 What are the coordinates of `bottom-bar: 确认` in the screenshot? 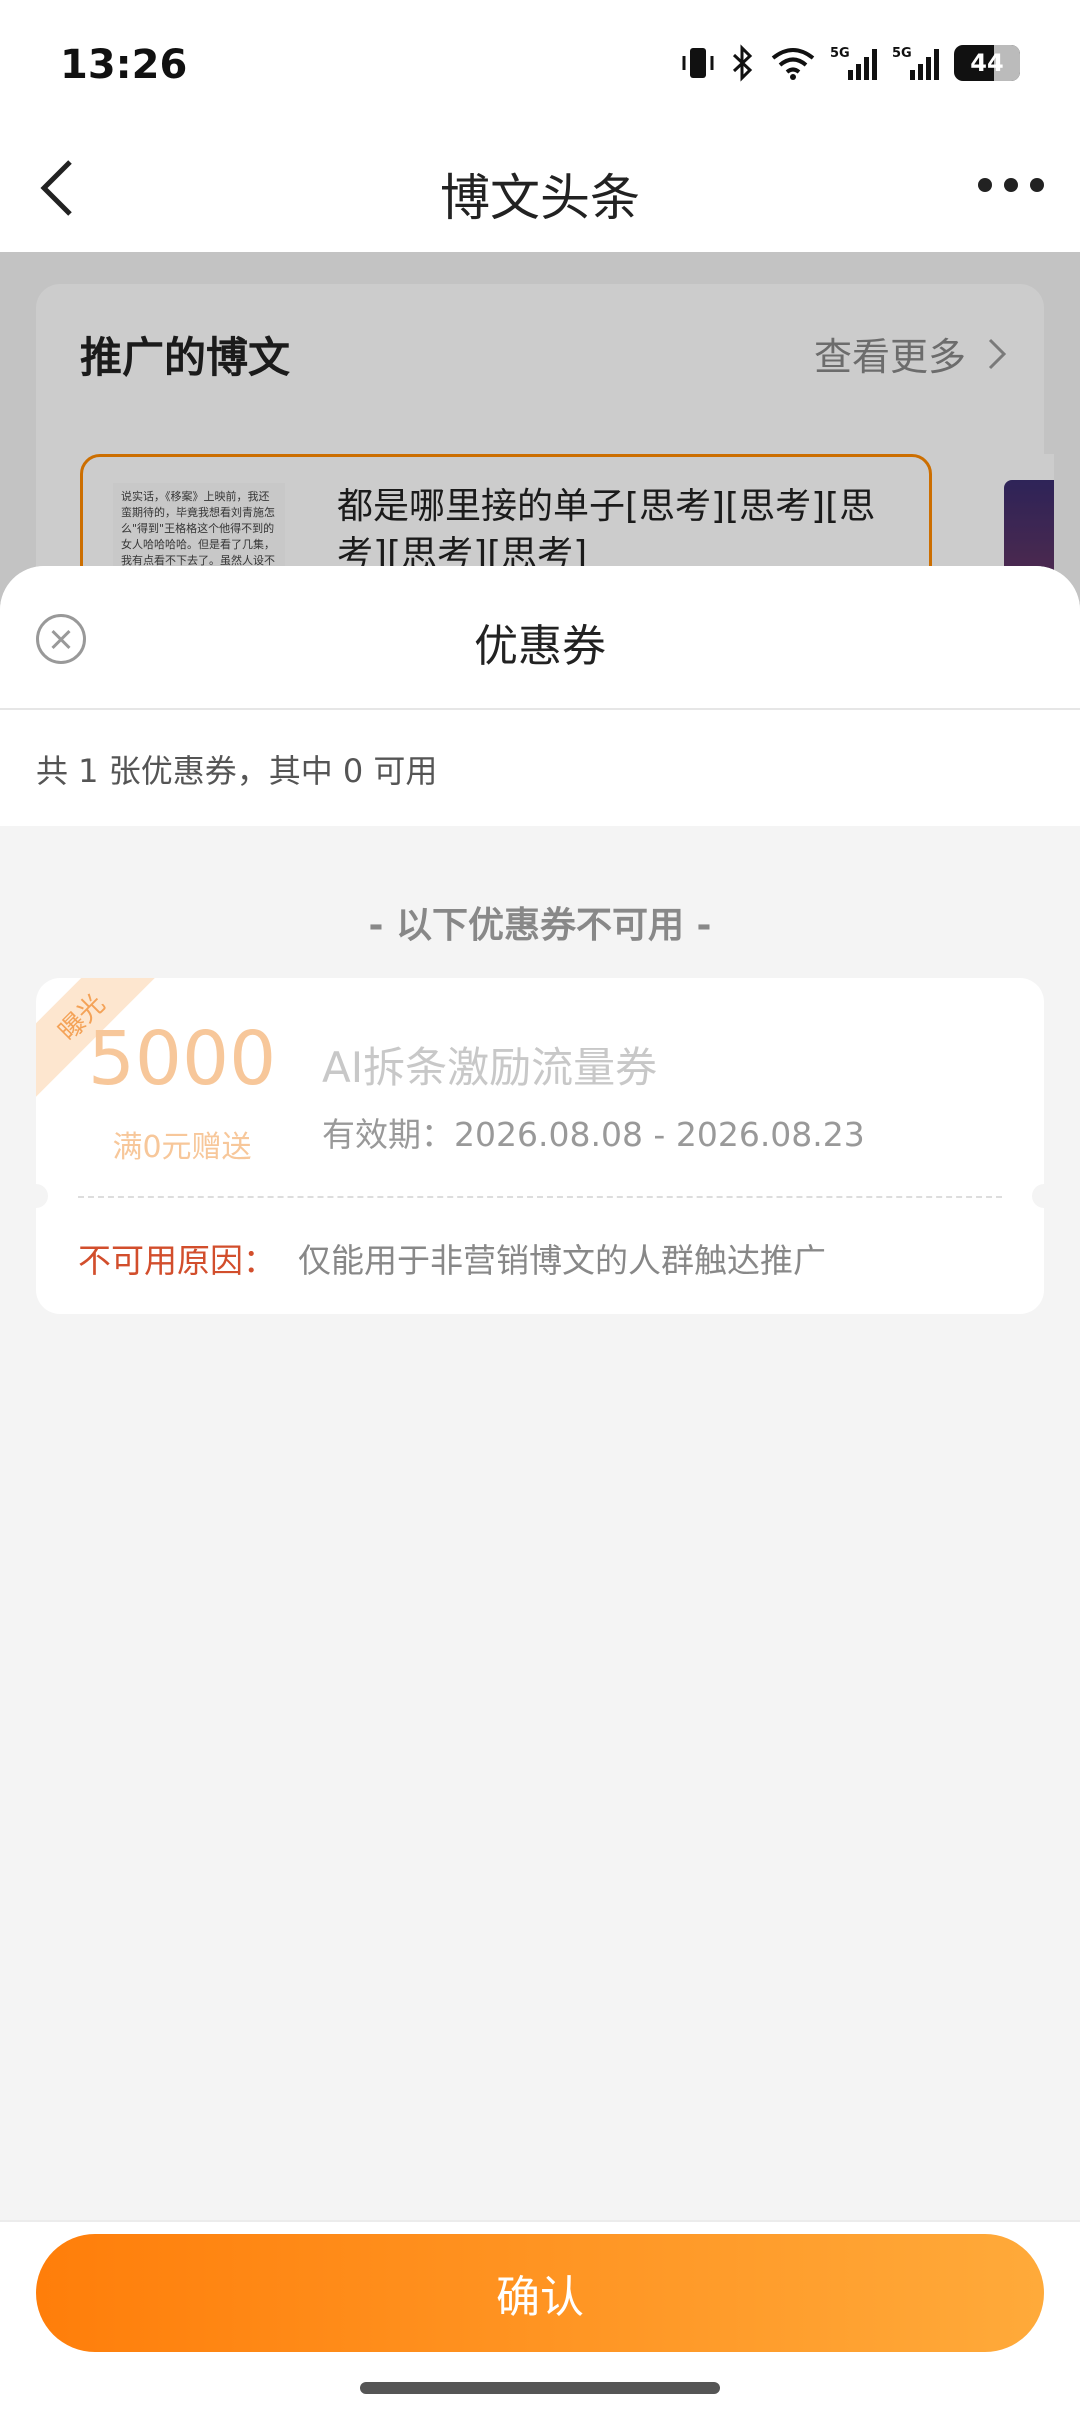 It's located at (540, 2316).